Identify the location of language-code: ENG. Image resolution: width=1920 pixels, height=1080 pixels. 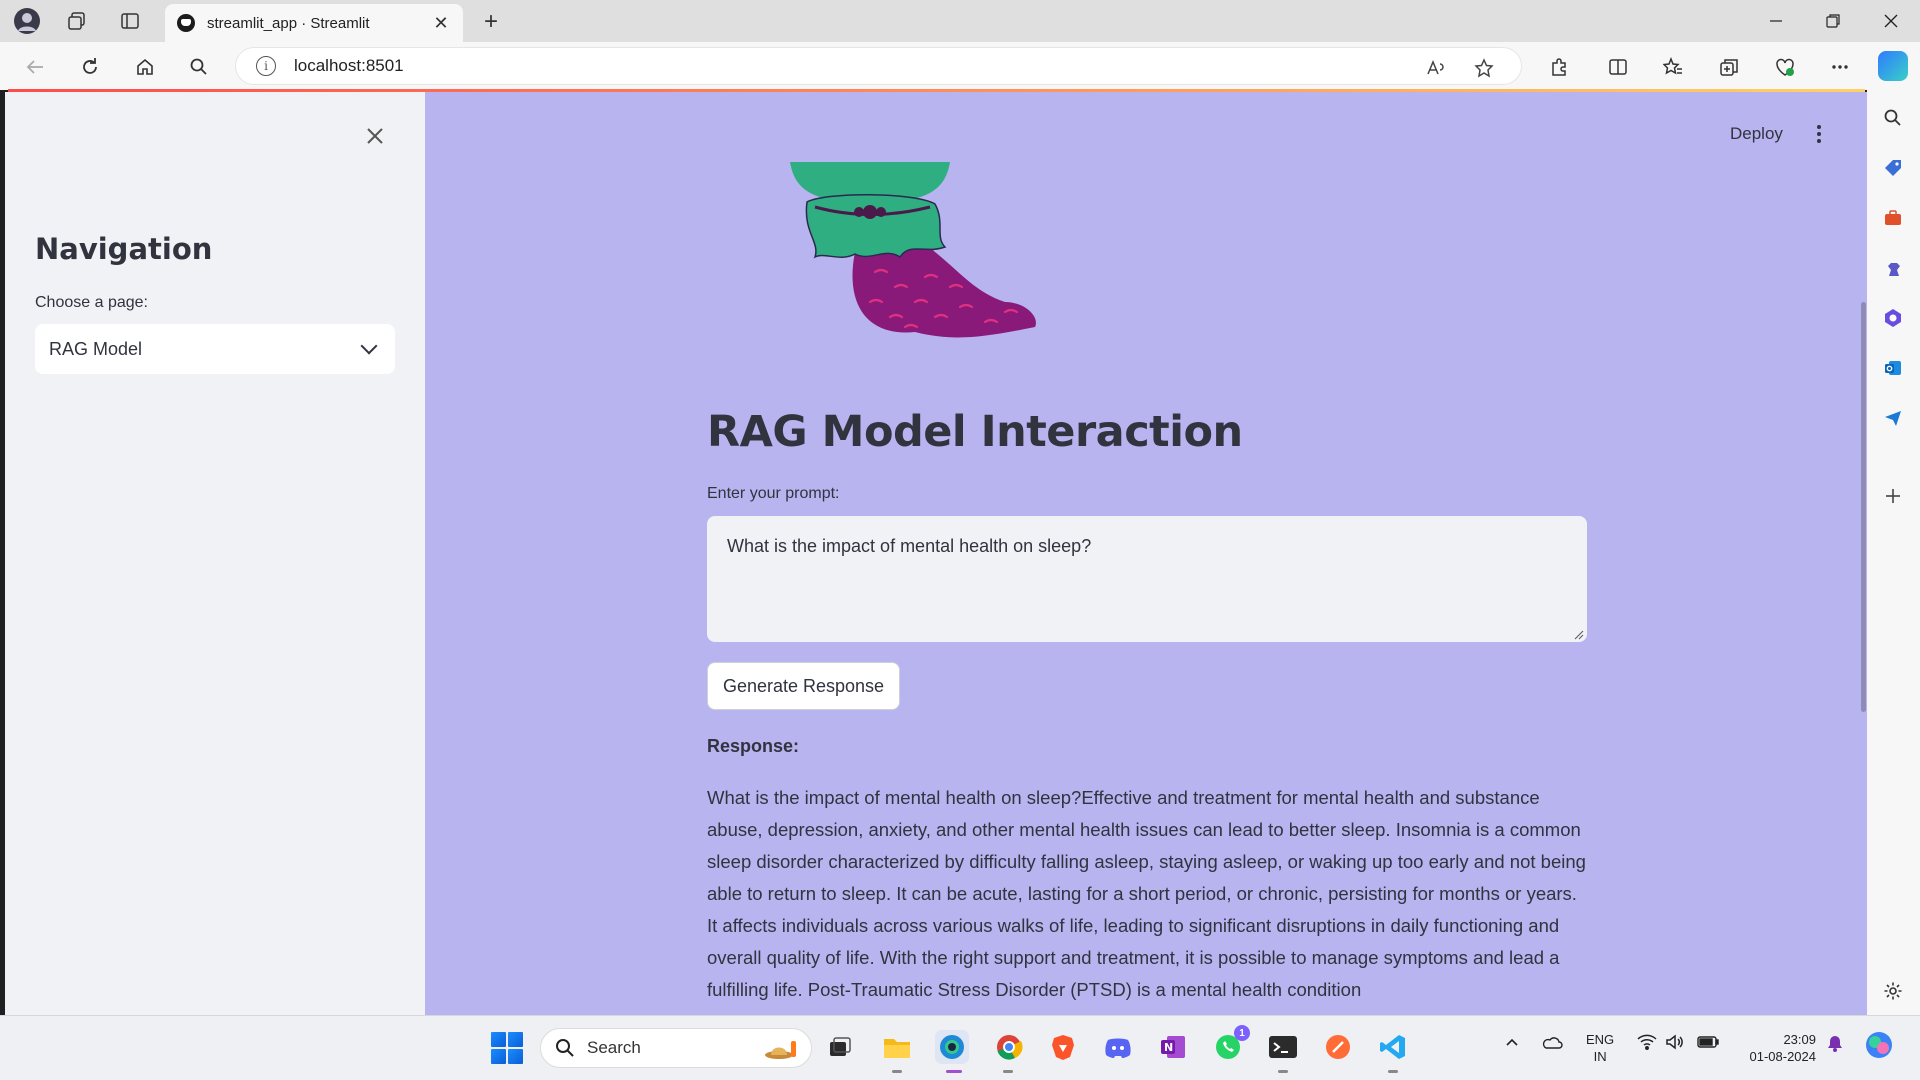
(1600, 1039).